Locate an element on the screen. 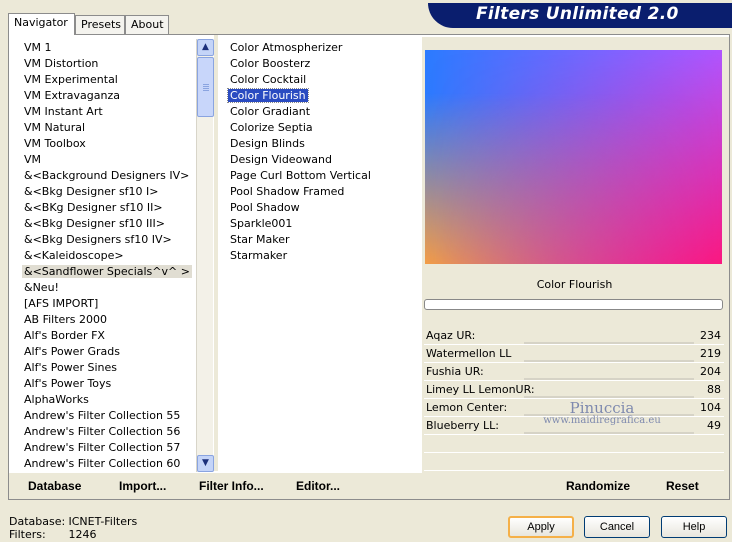 The height and width of the screenshot is (542, 732). category-item: VM is located at coordinates (108, 160).